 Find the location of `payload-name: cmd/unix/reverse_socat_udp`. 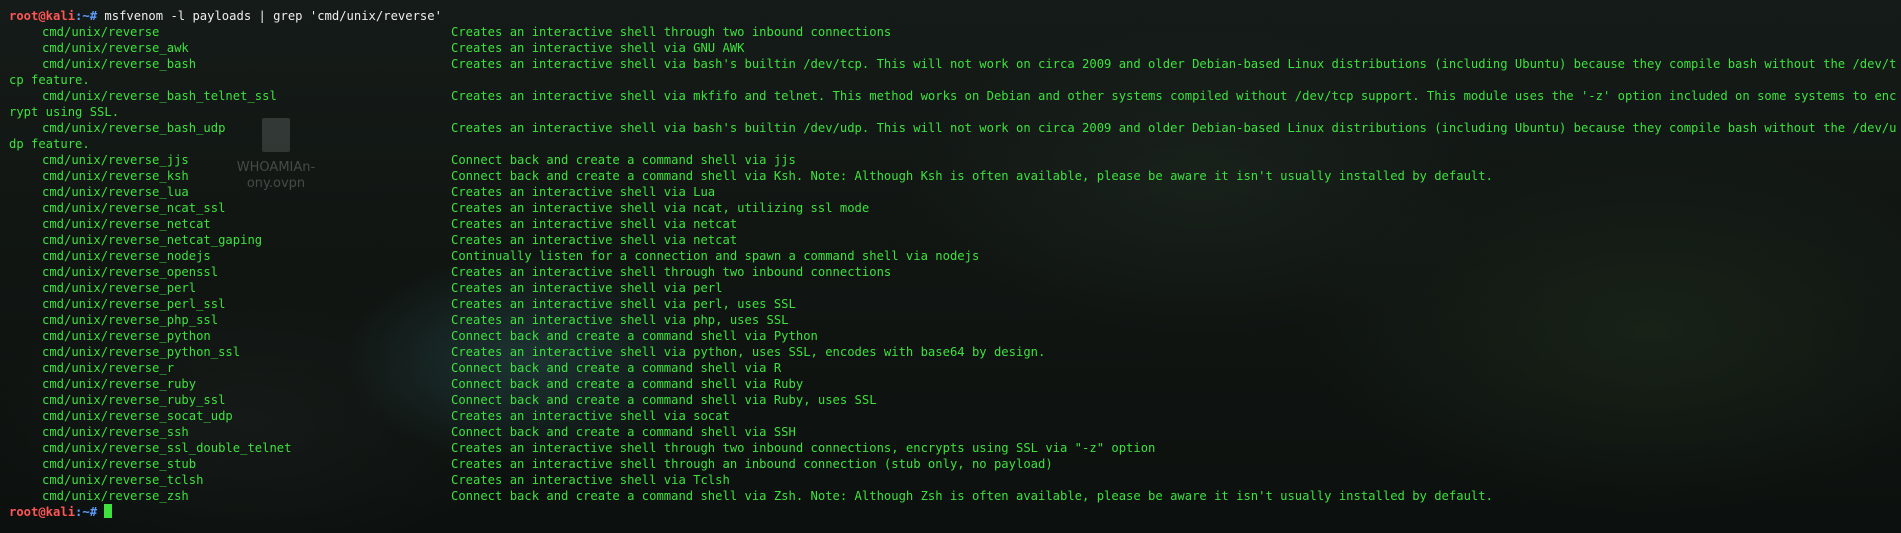

payload-name: cmd/unix/reverse_socat_udp is located at coordinates (137, 416).